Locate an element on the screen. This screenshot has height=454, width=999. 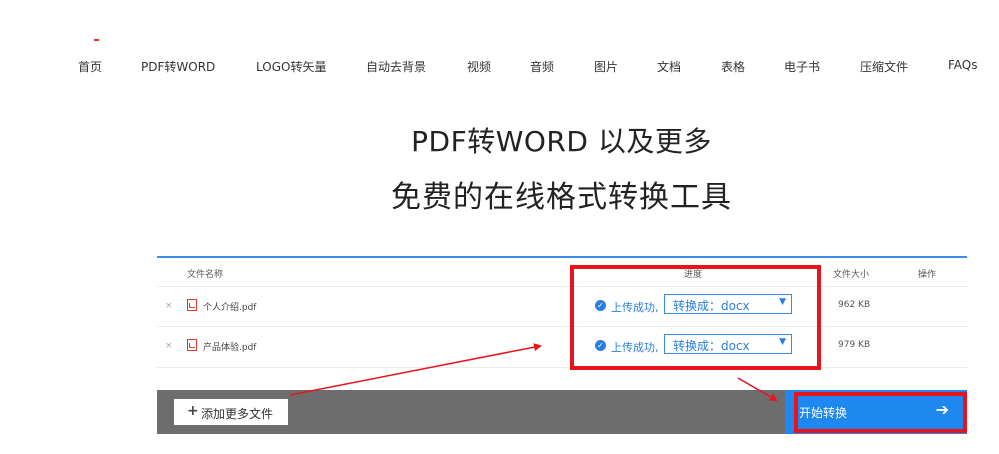
table-row: × 产品体验.pdf ✓ 上传成功, 转换成：docx ▼ 979 KB is located at coordinates (562, 347).